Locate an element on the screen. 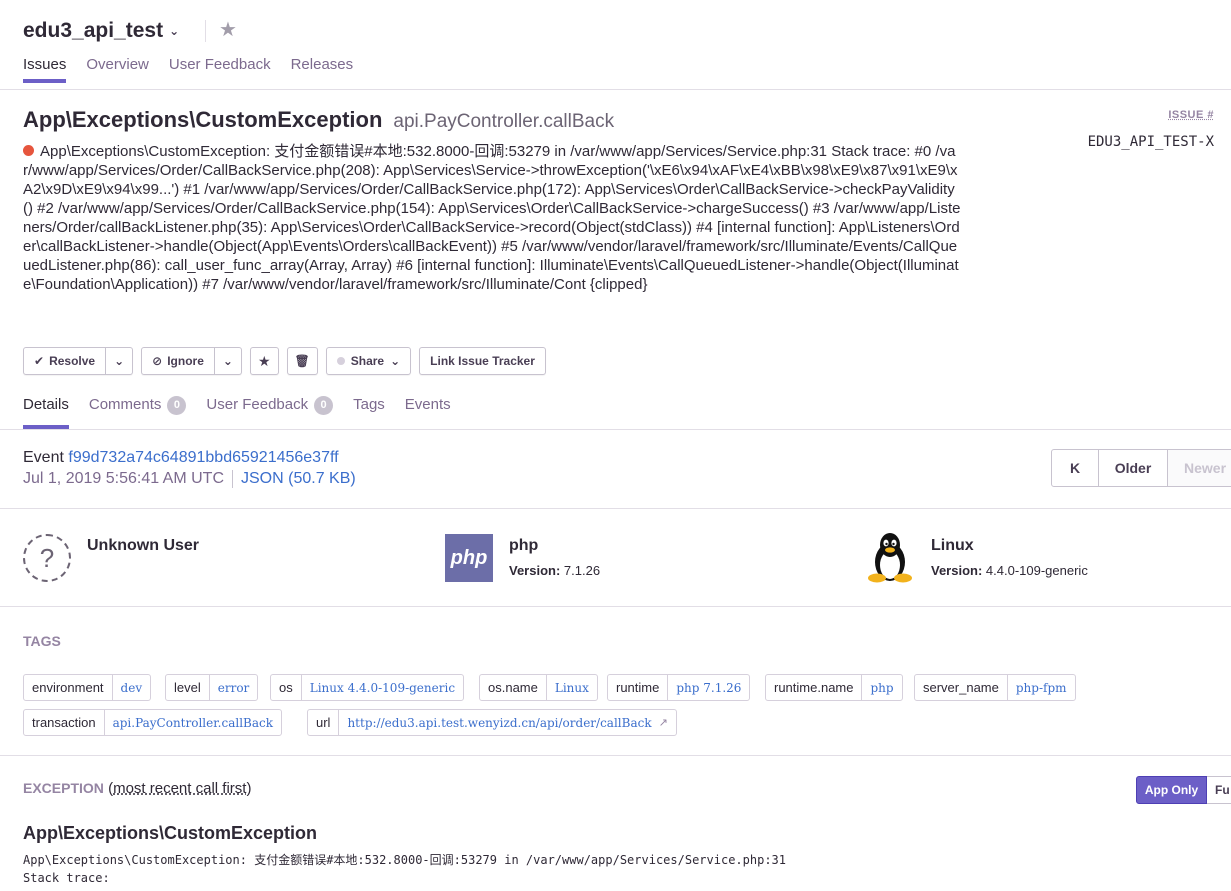  stack-order-toggle: most recent call first is located at coordinates (179, 788).